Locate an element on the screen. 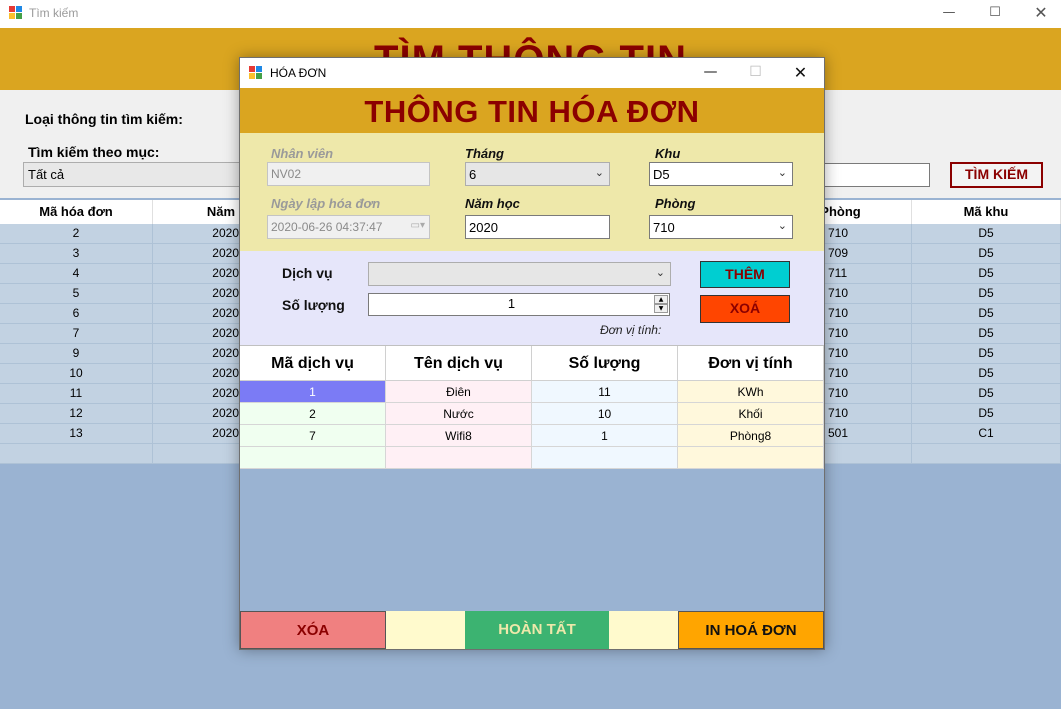 The height and width of the screenshot is (709, 1061). cell-ma-hoa-don: 9 is located at coordinates (76, 354).